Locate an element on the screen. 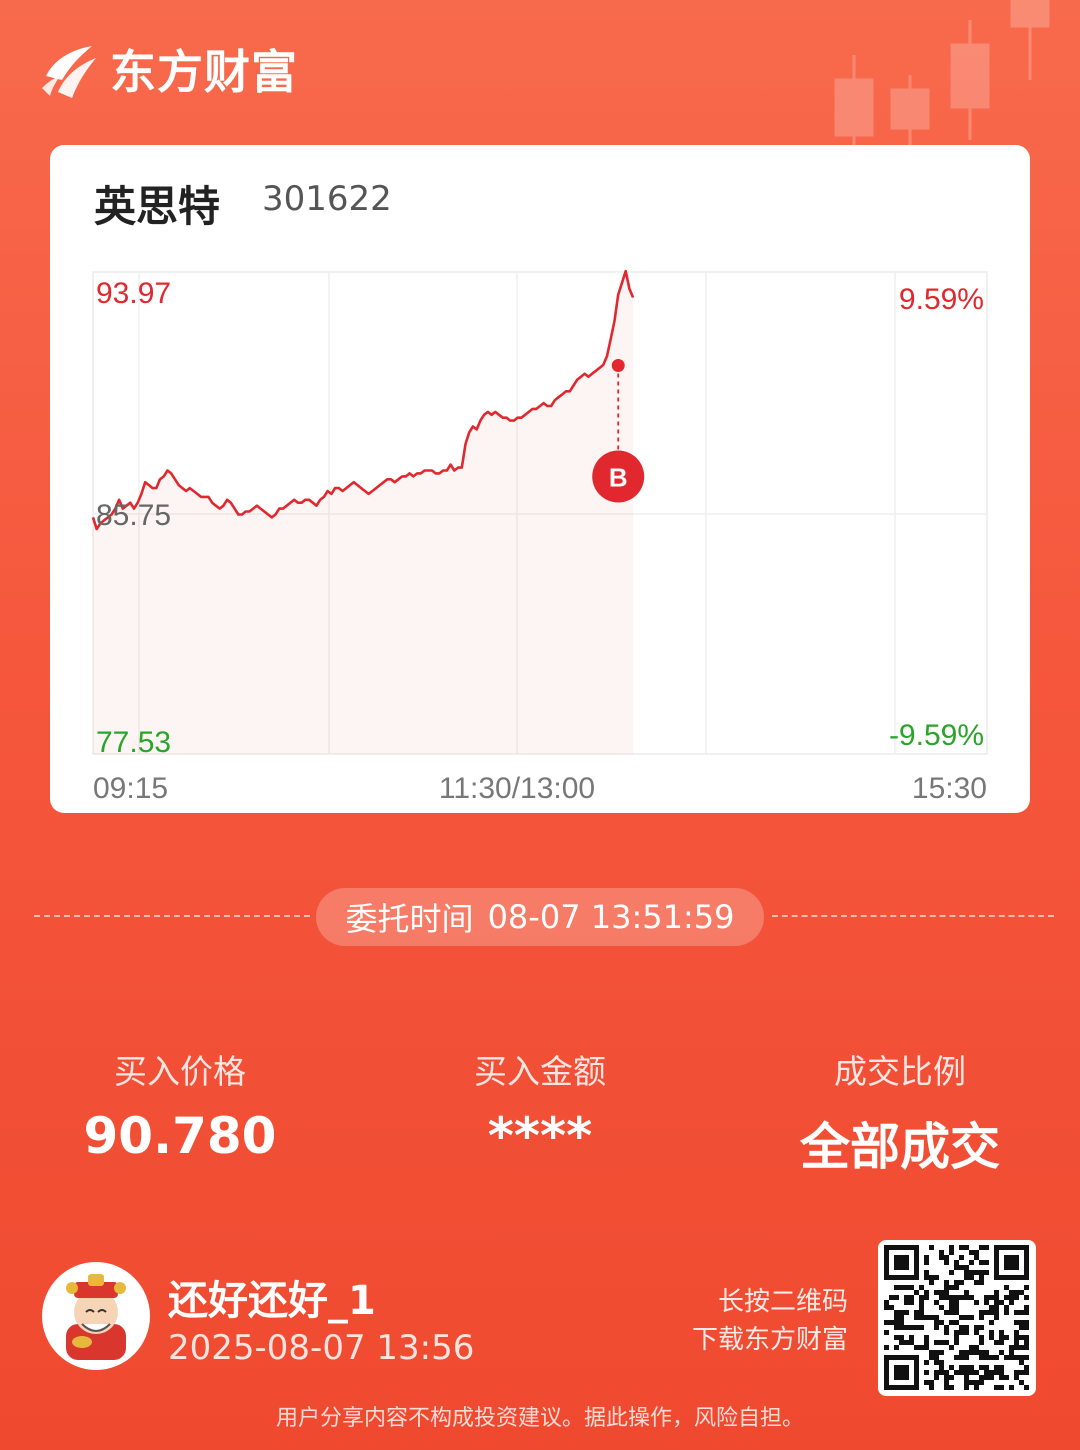  pct-label-high: 9.59% is located at coordinates (941, 299).